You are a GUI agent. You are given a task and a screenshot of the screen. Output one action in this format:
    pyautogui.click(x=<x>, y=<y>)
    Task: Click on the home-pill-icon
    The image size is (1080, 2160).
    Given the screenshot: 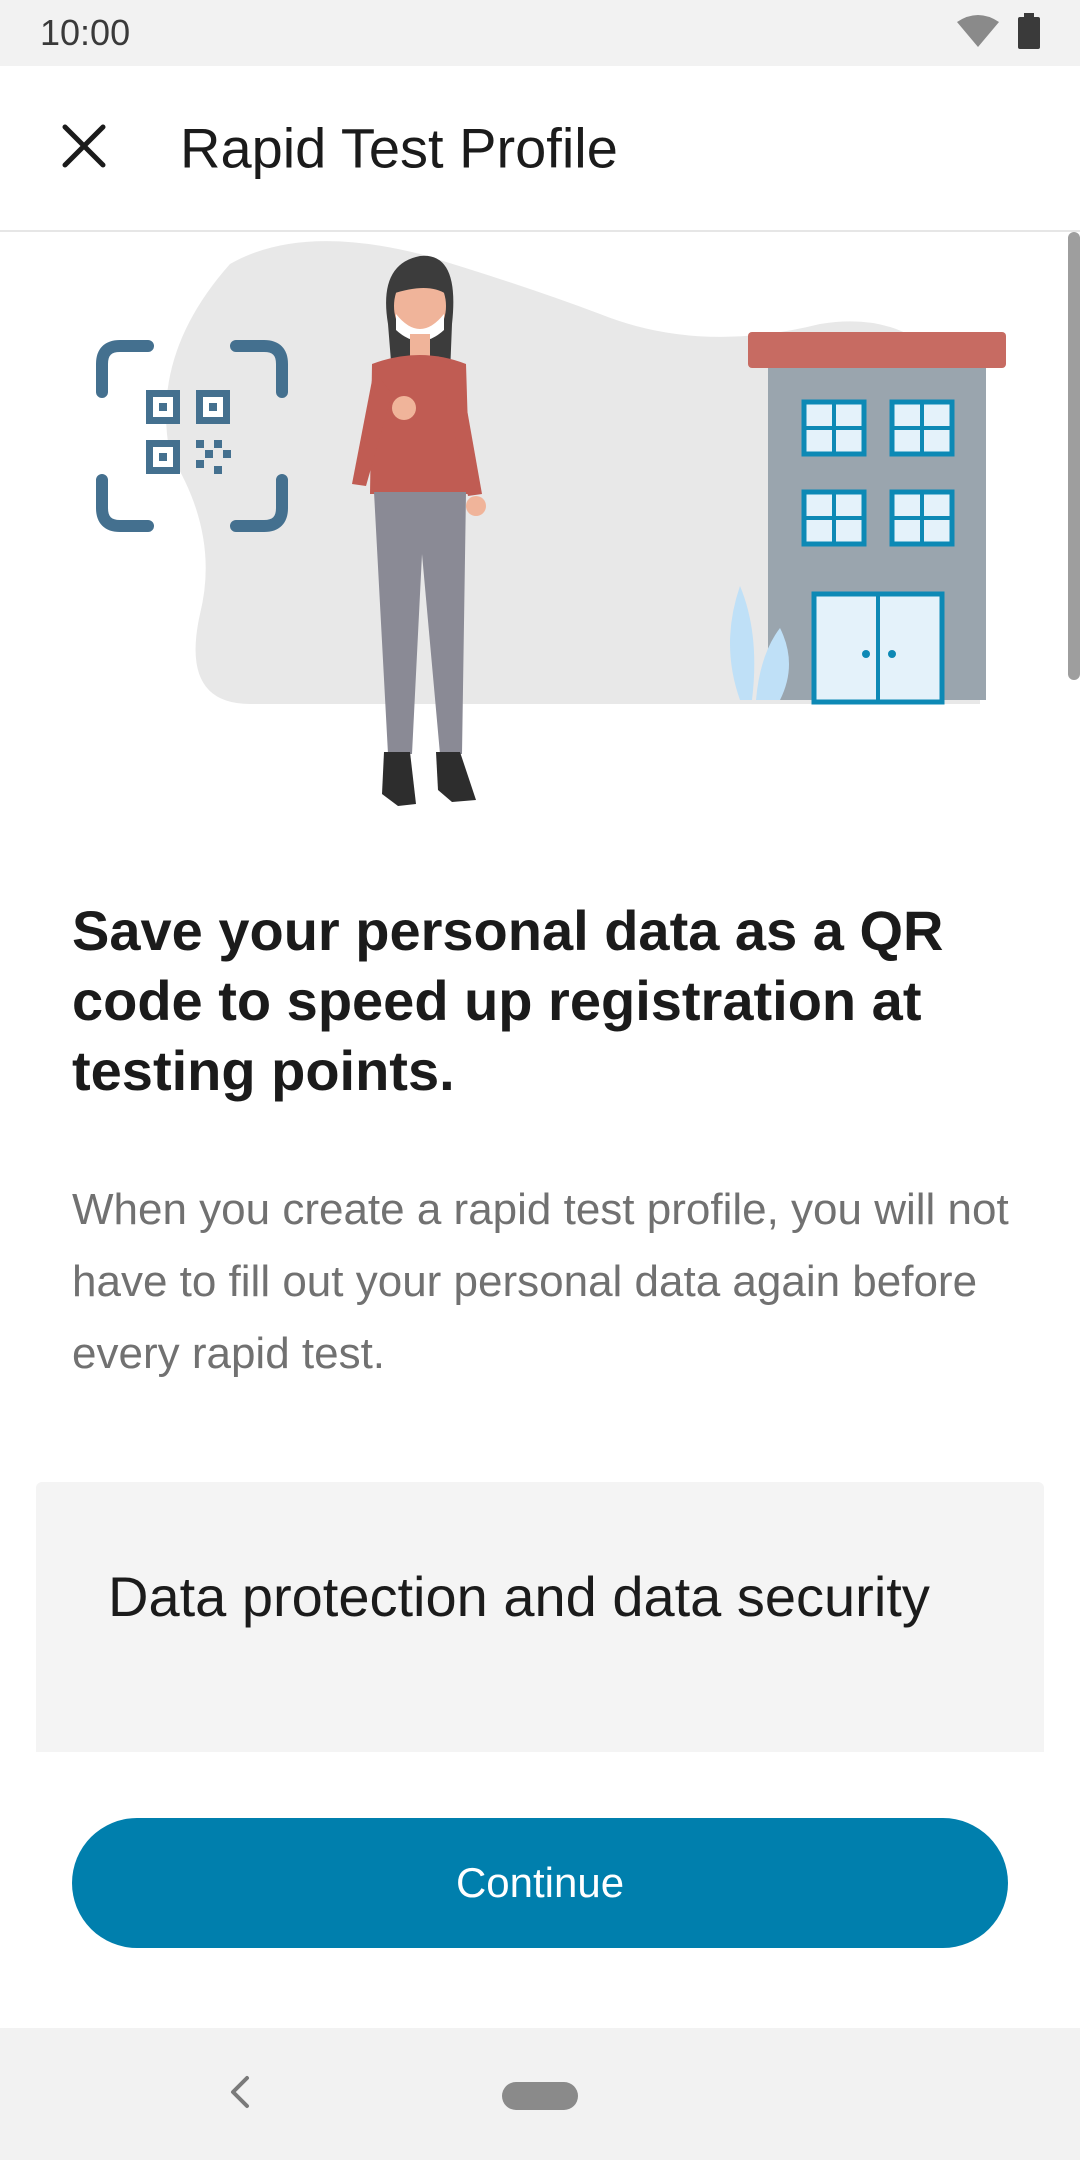 What is the action you would take?
    pyautogui.click(x=540, y=2096)
    